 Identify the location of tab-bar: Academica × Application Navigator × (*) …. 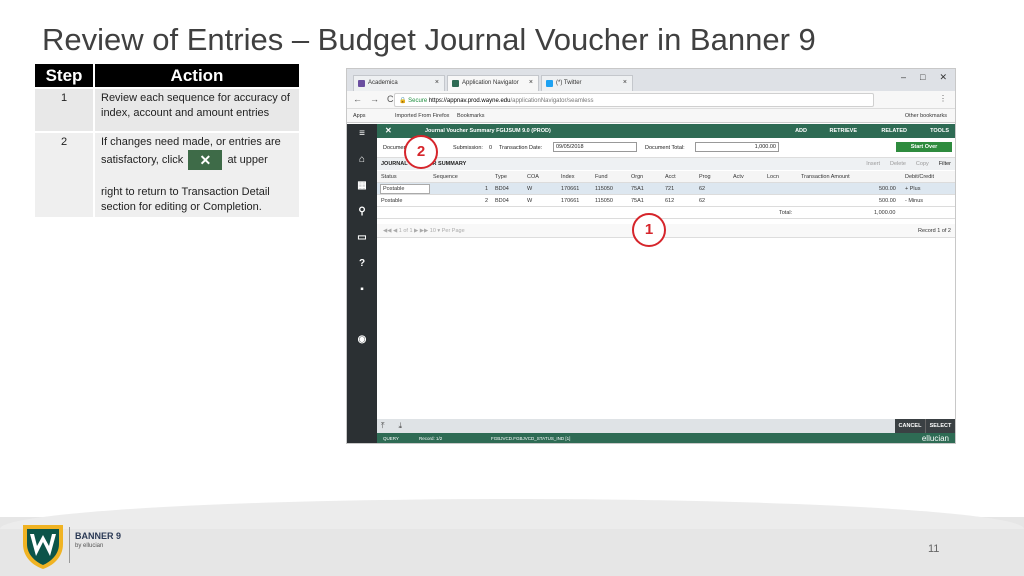
(651, 80).